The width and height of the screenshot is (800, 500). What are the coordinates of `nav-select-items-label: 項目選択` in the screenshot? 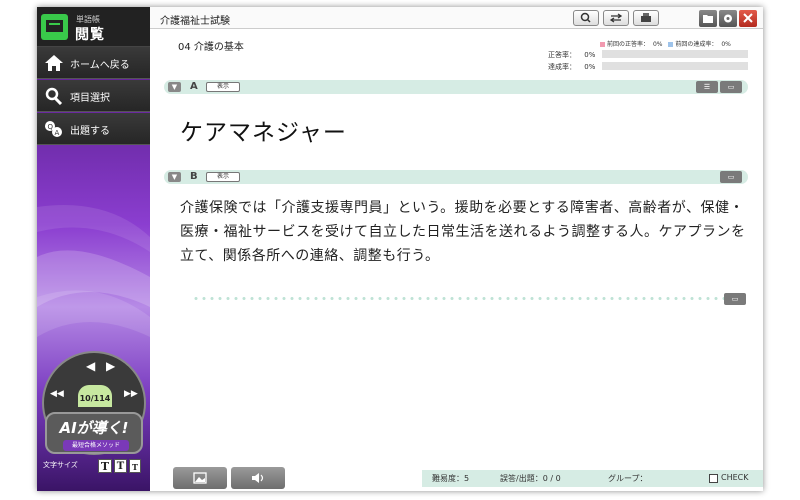 It's located at (90, 98).